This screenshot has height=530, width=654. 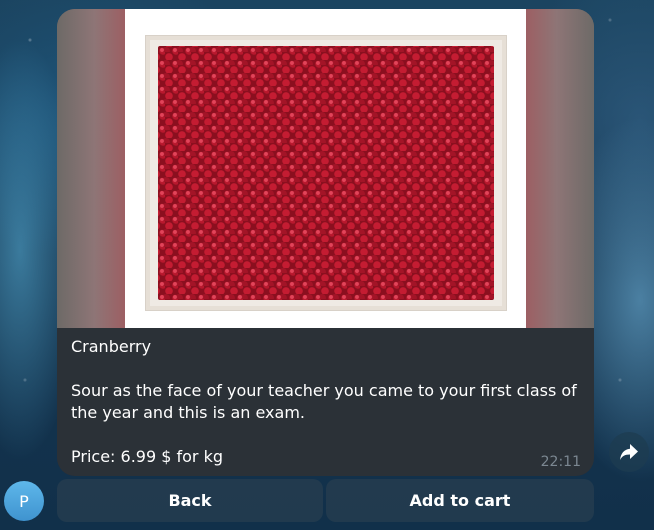 I want to click on avatar-initial: P, so click(x=24, y=501).